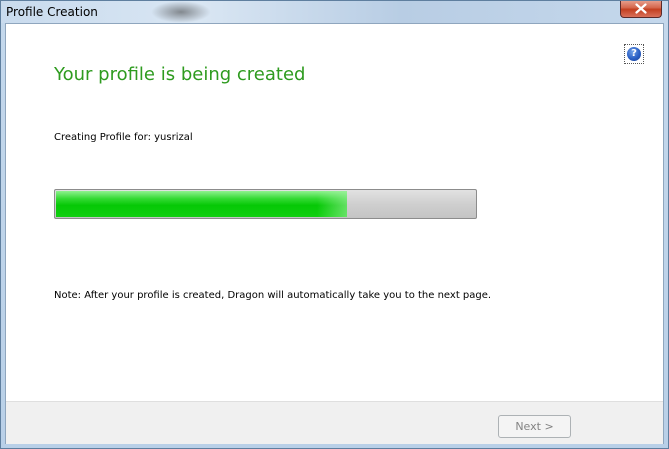 The image size is (669, 449). Describe the element at coordinates (334, 422) in the screenshot. I see `dialog-footer: Next >` at that location.